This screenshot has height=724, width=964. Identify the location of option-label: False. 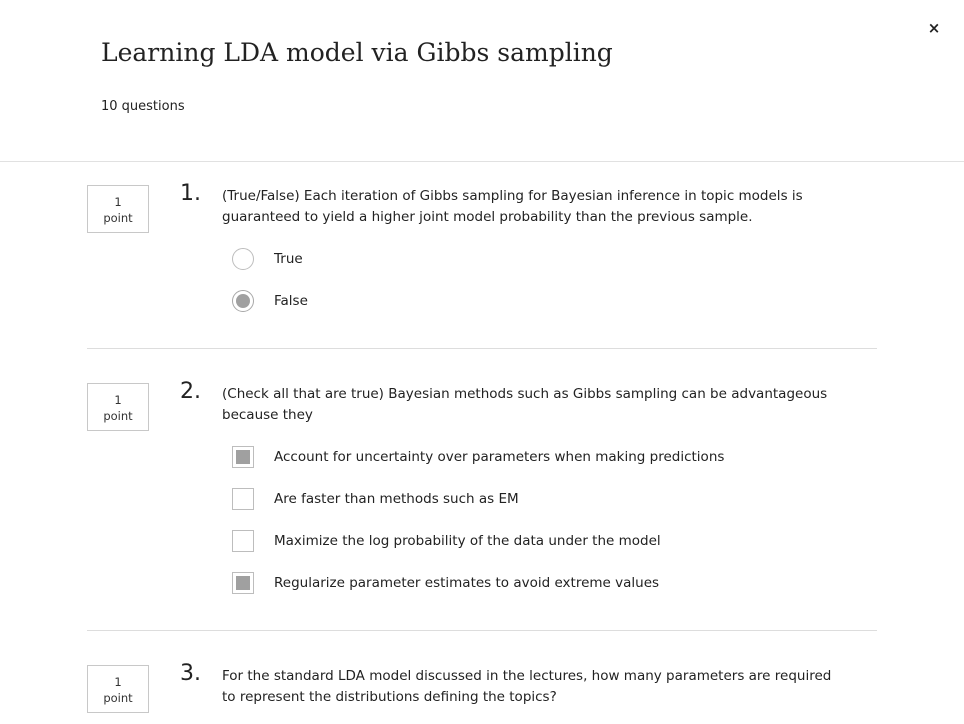
(291, 301).